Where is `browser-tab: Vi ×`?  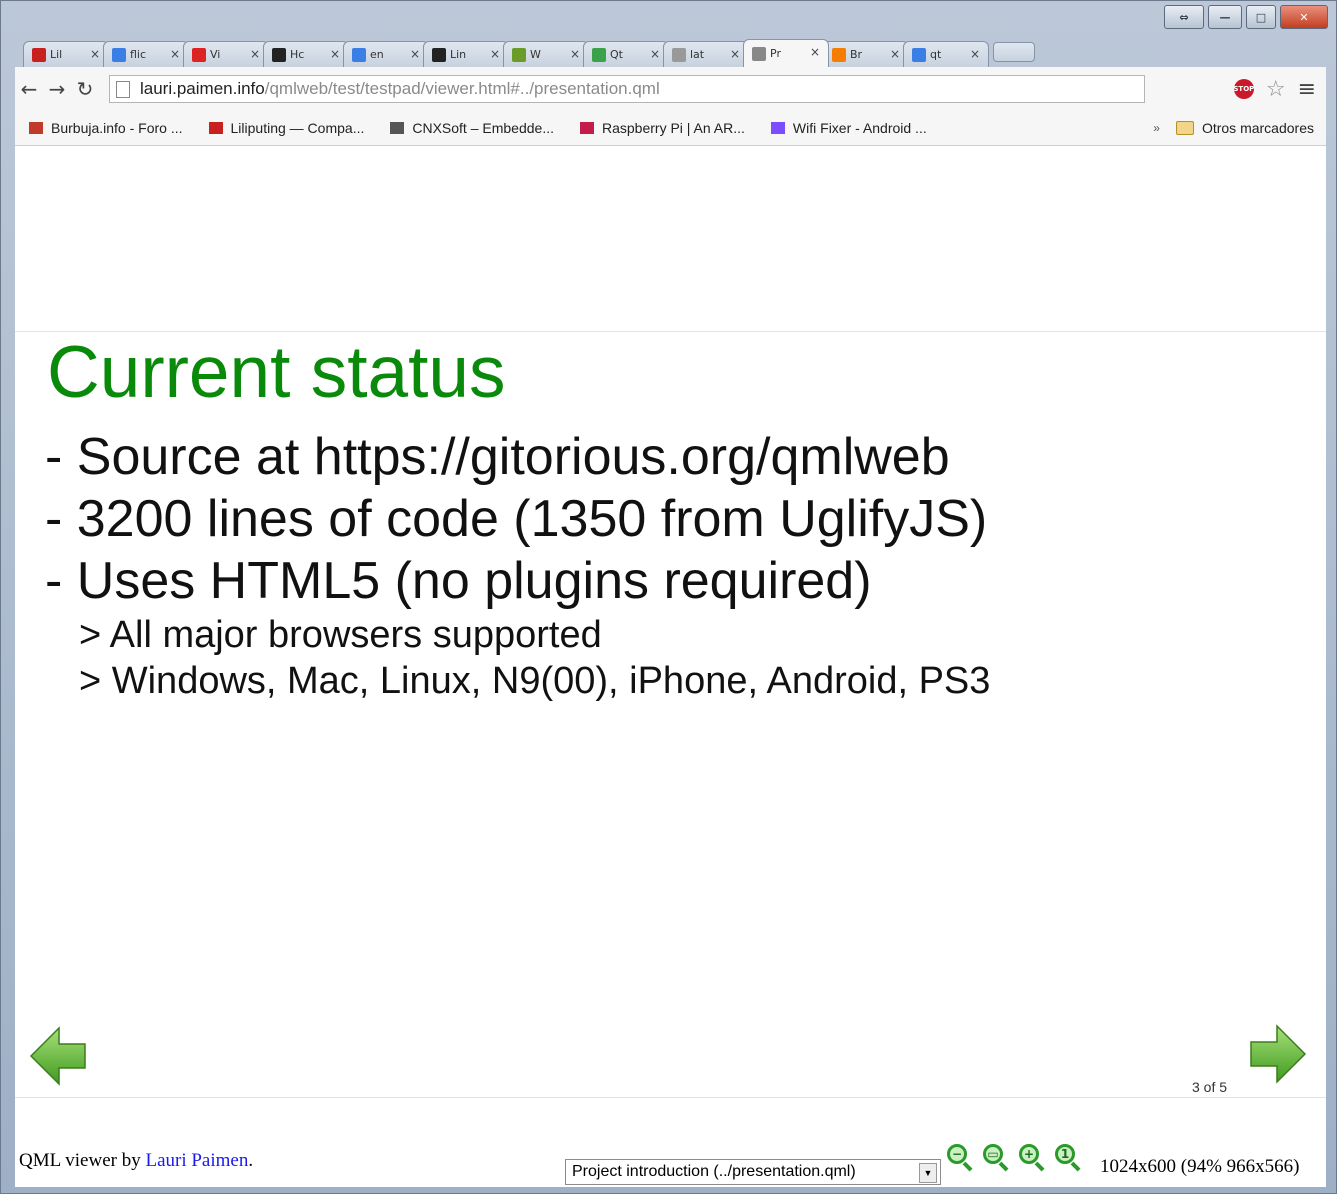 browser-tab: Vi × is located at coordinates (226, 54).